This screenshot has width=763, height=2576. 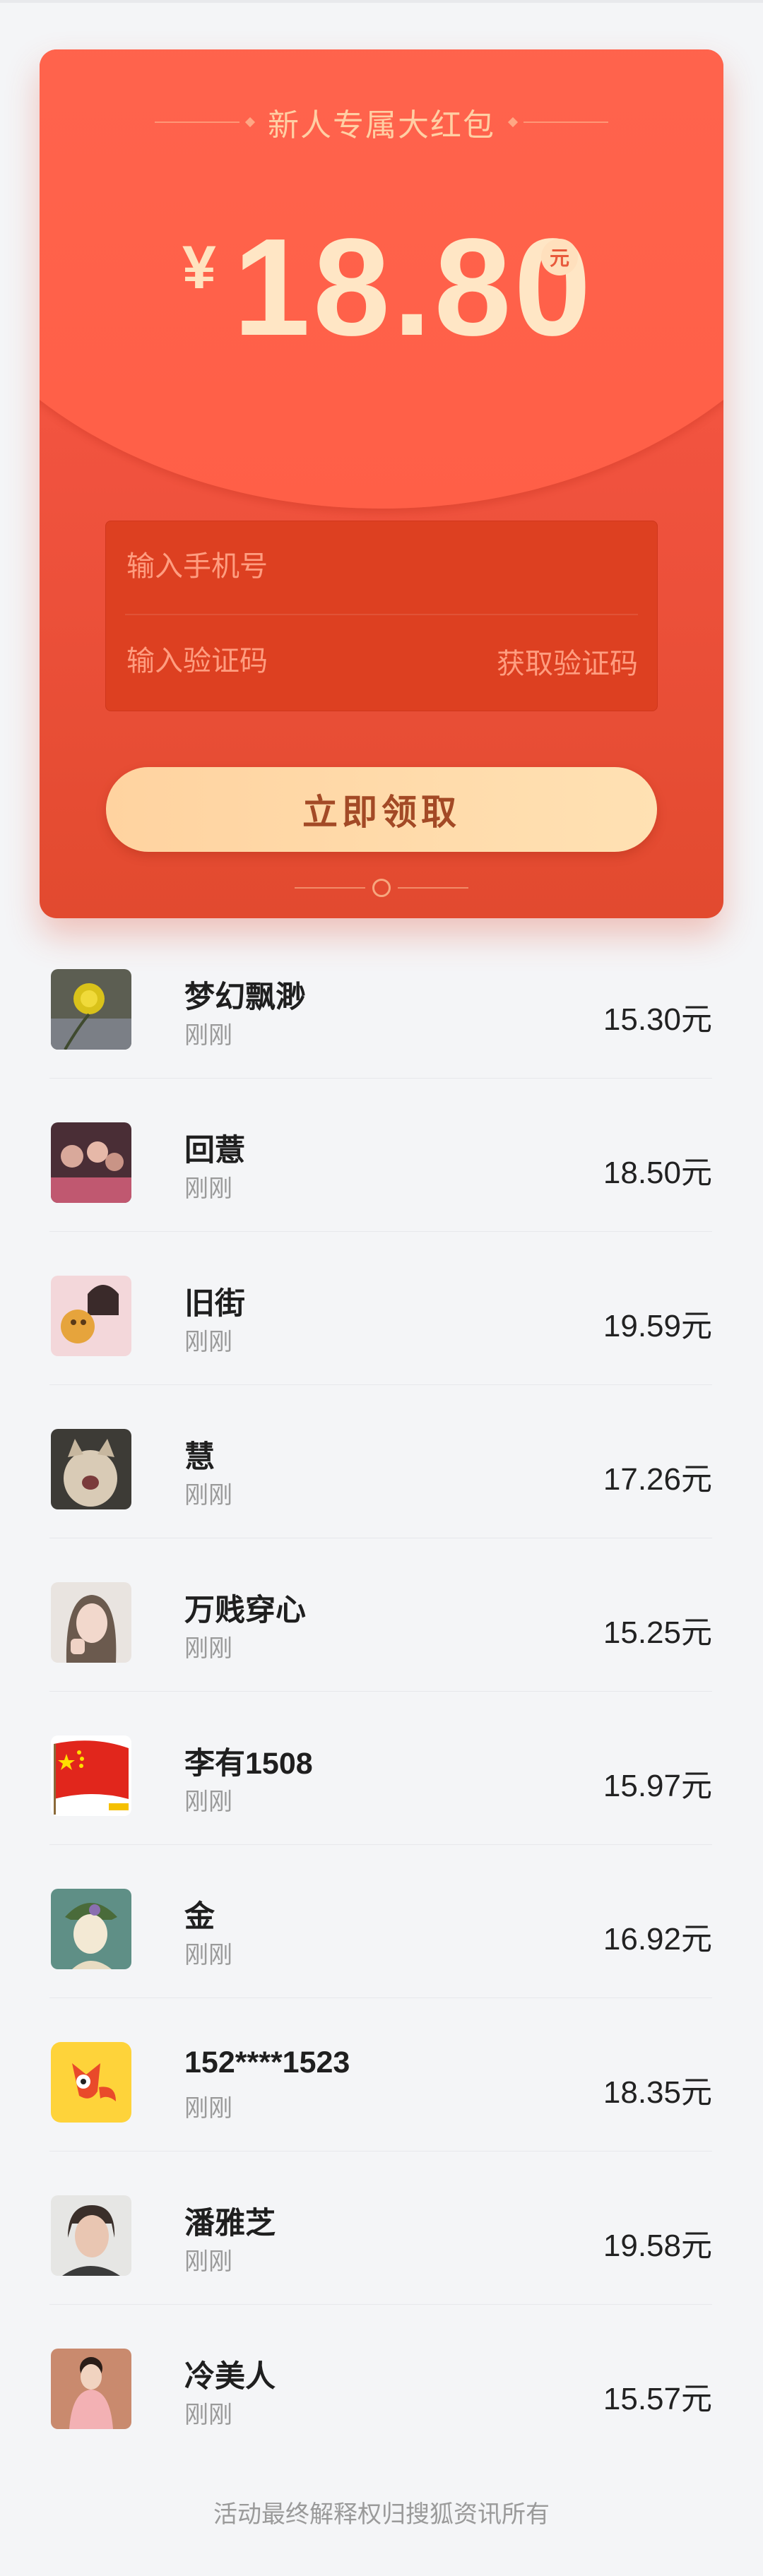 I want to click on user-name: 梦幻飘渺, so click(x=245, y=997).